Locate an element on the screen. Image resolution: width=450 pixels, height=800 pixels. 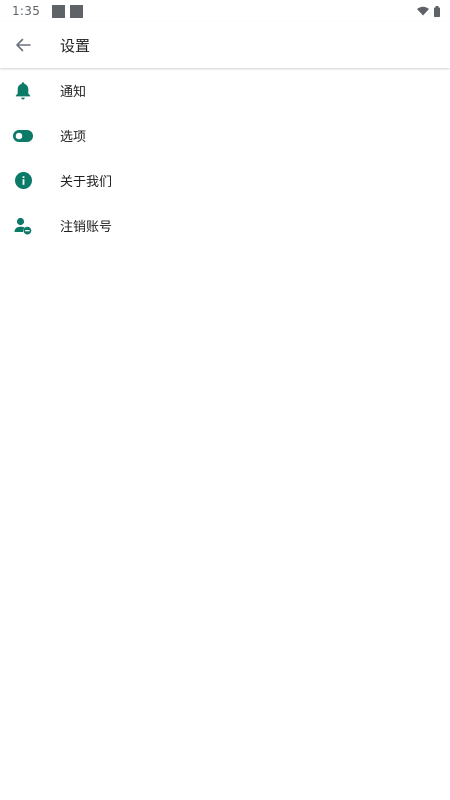
person-remove-icon is located at coordinates (23, 226).